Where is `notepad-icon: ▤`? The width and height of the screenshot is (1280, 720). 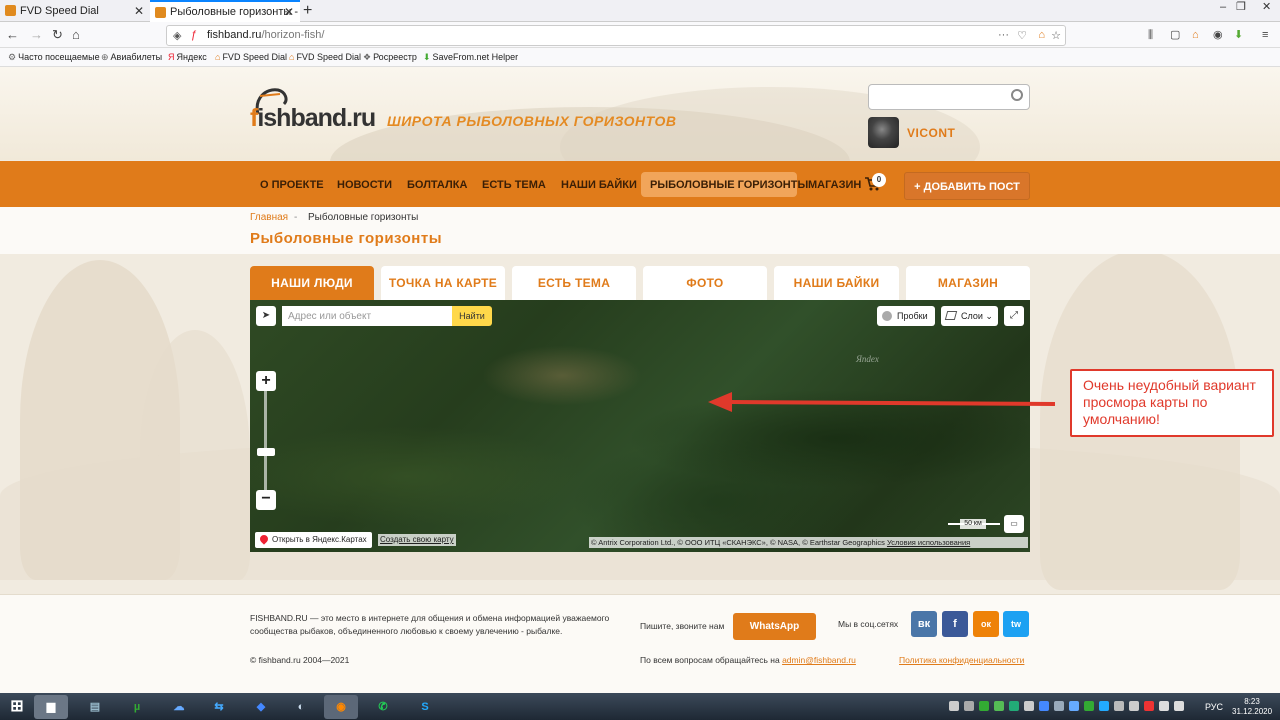 notepad-icon: ▤ is located at coordinates (95, 707).